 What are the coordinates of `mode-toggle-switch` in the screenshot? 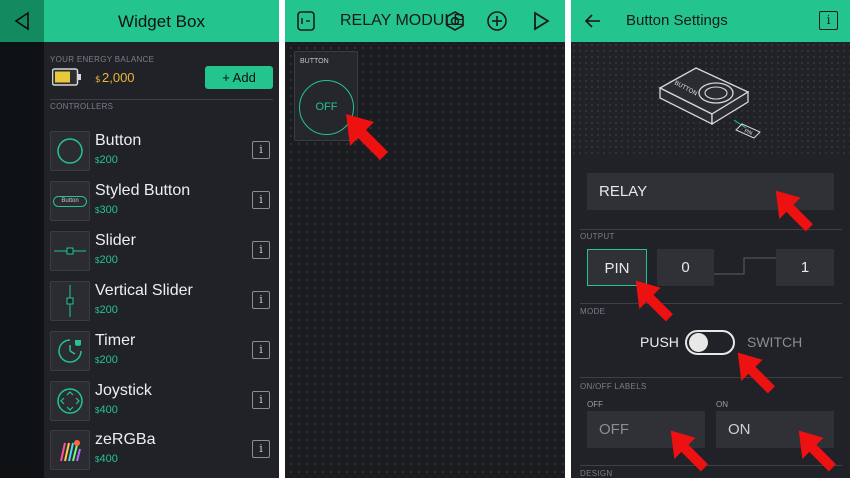 It's located at (710, 342).